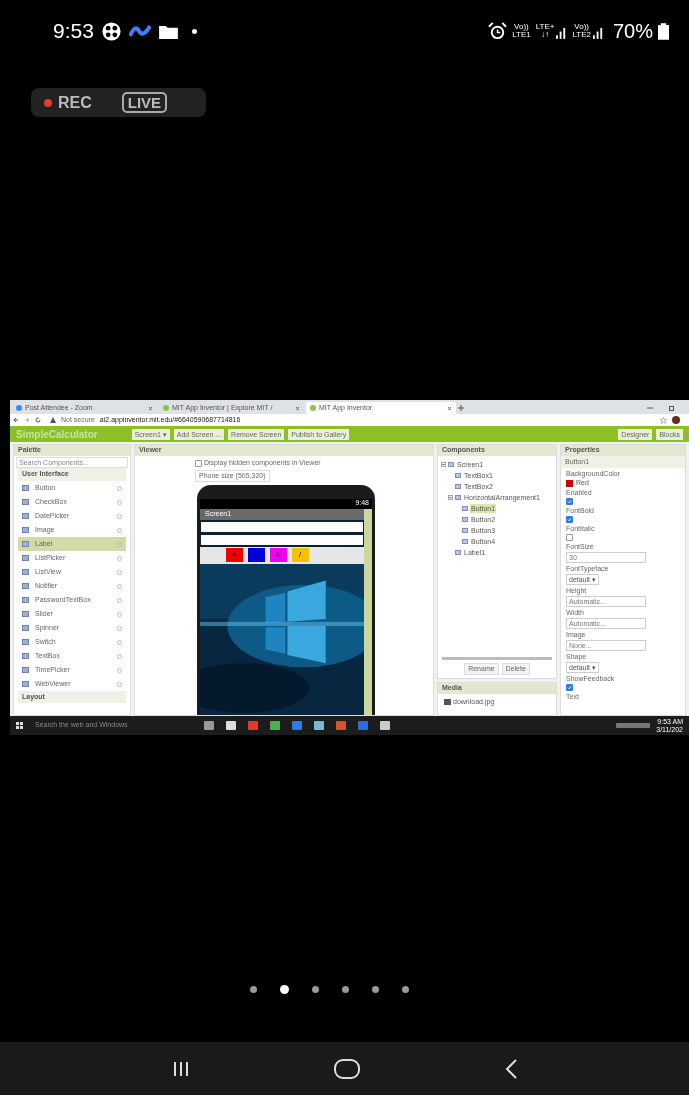 This screenshot has height=1095, width=689. I want to click on windows-start-icon, so click(19, 725).